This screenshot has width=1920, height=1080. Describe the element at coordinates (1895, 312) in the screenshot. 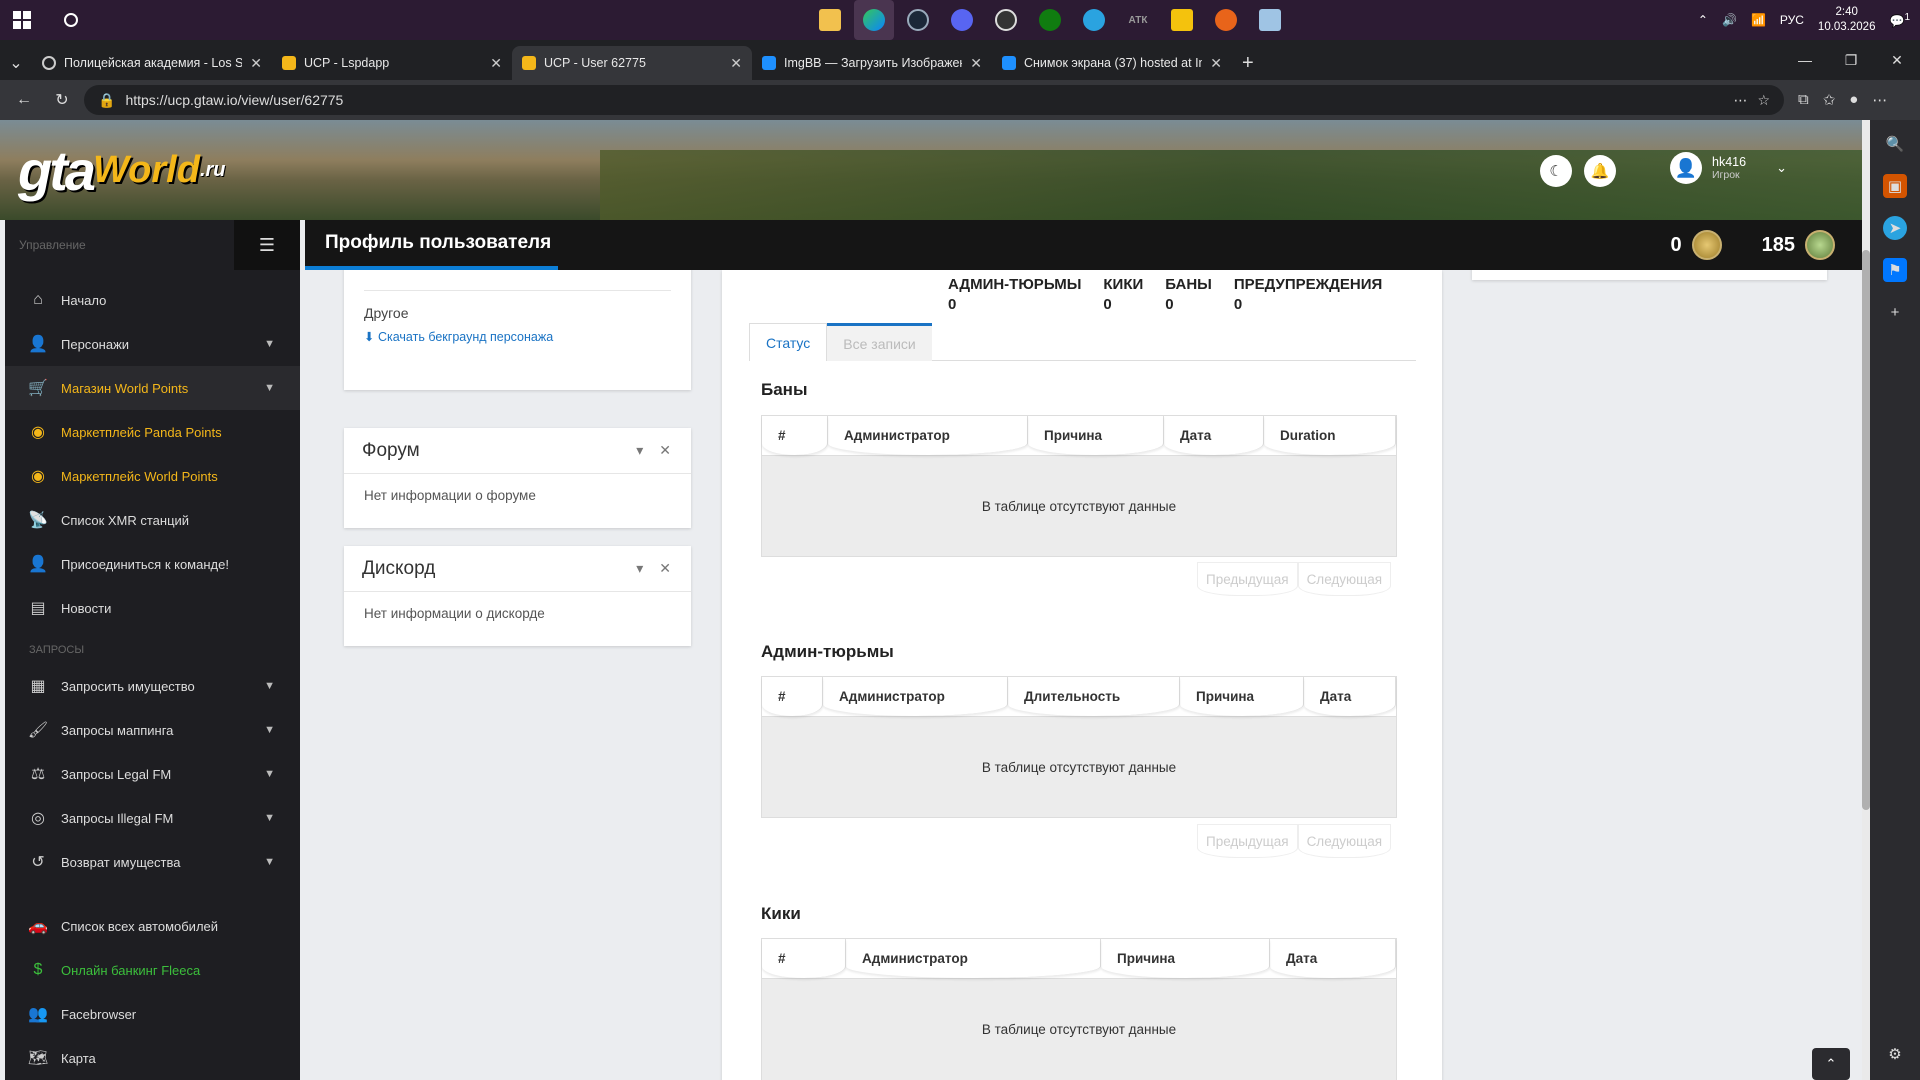

I see `add-icon: +` at that location.